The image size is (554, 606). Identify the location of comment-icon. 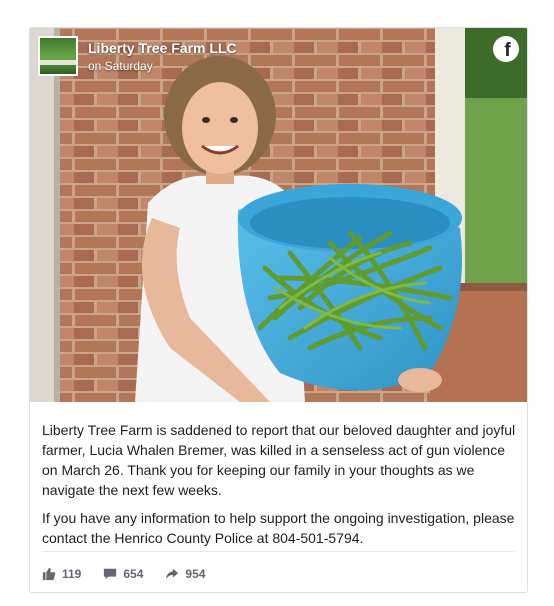
(110, 574).